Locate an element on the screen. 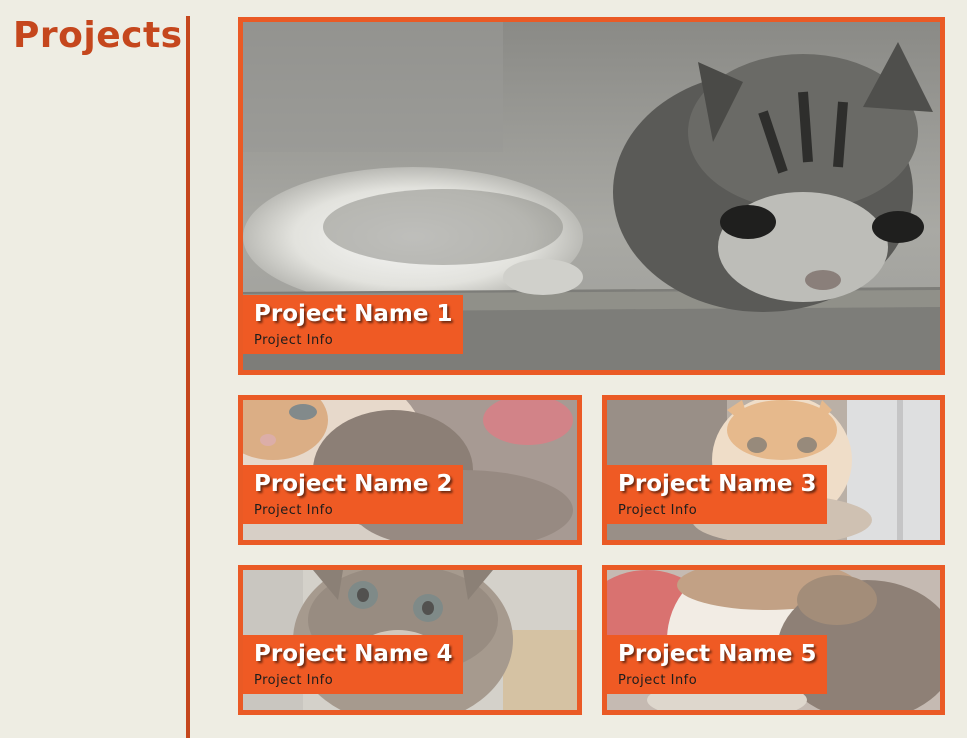  project-caption: Project Name 2 Project Info is located at coordinates (353, 494).